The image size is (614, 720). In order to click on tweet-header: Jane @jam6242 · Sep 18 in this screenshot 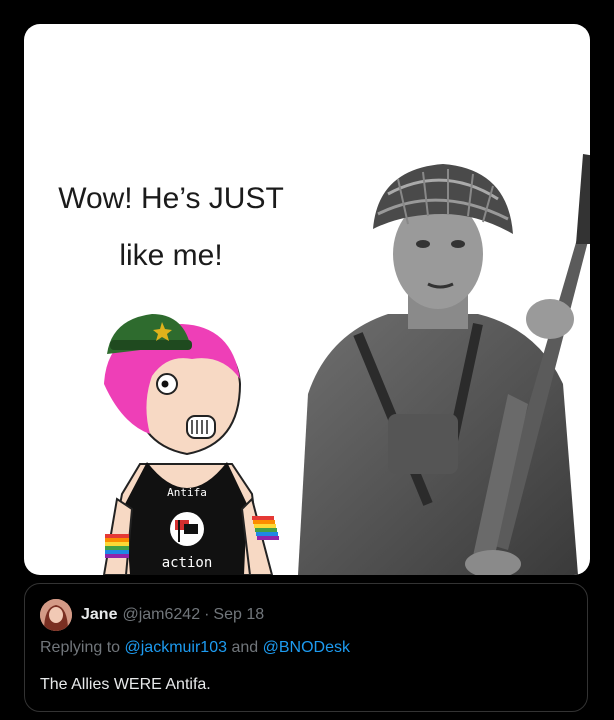, I will do `click(152, 615)`.